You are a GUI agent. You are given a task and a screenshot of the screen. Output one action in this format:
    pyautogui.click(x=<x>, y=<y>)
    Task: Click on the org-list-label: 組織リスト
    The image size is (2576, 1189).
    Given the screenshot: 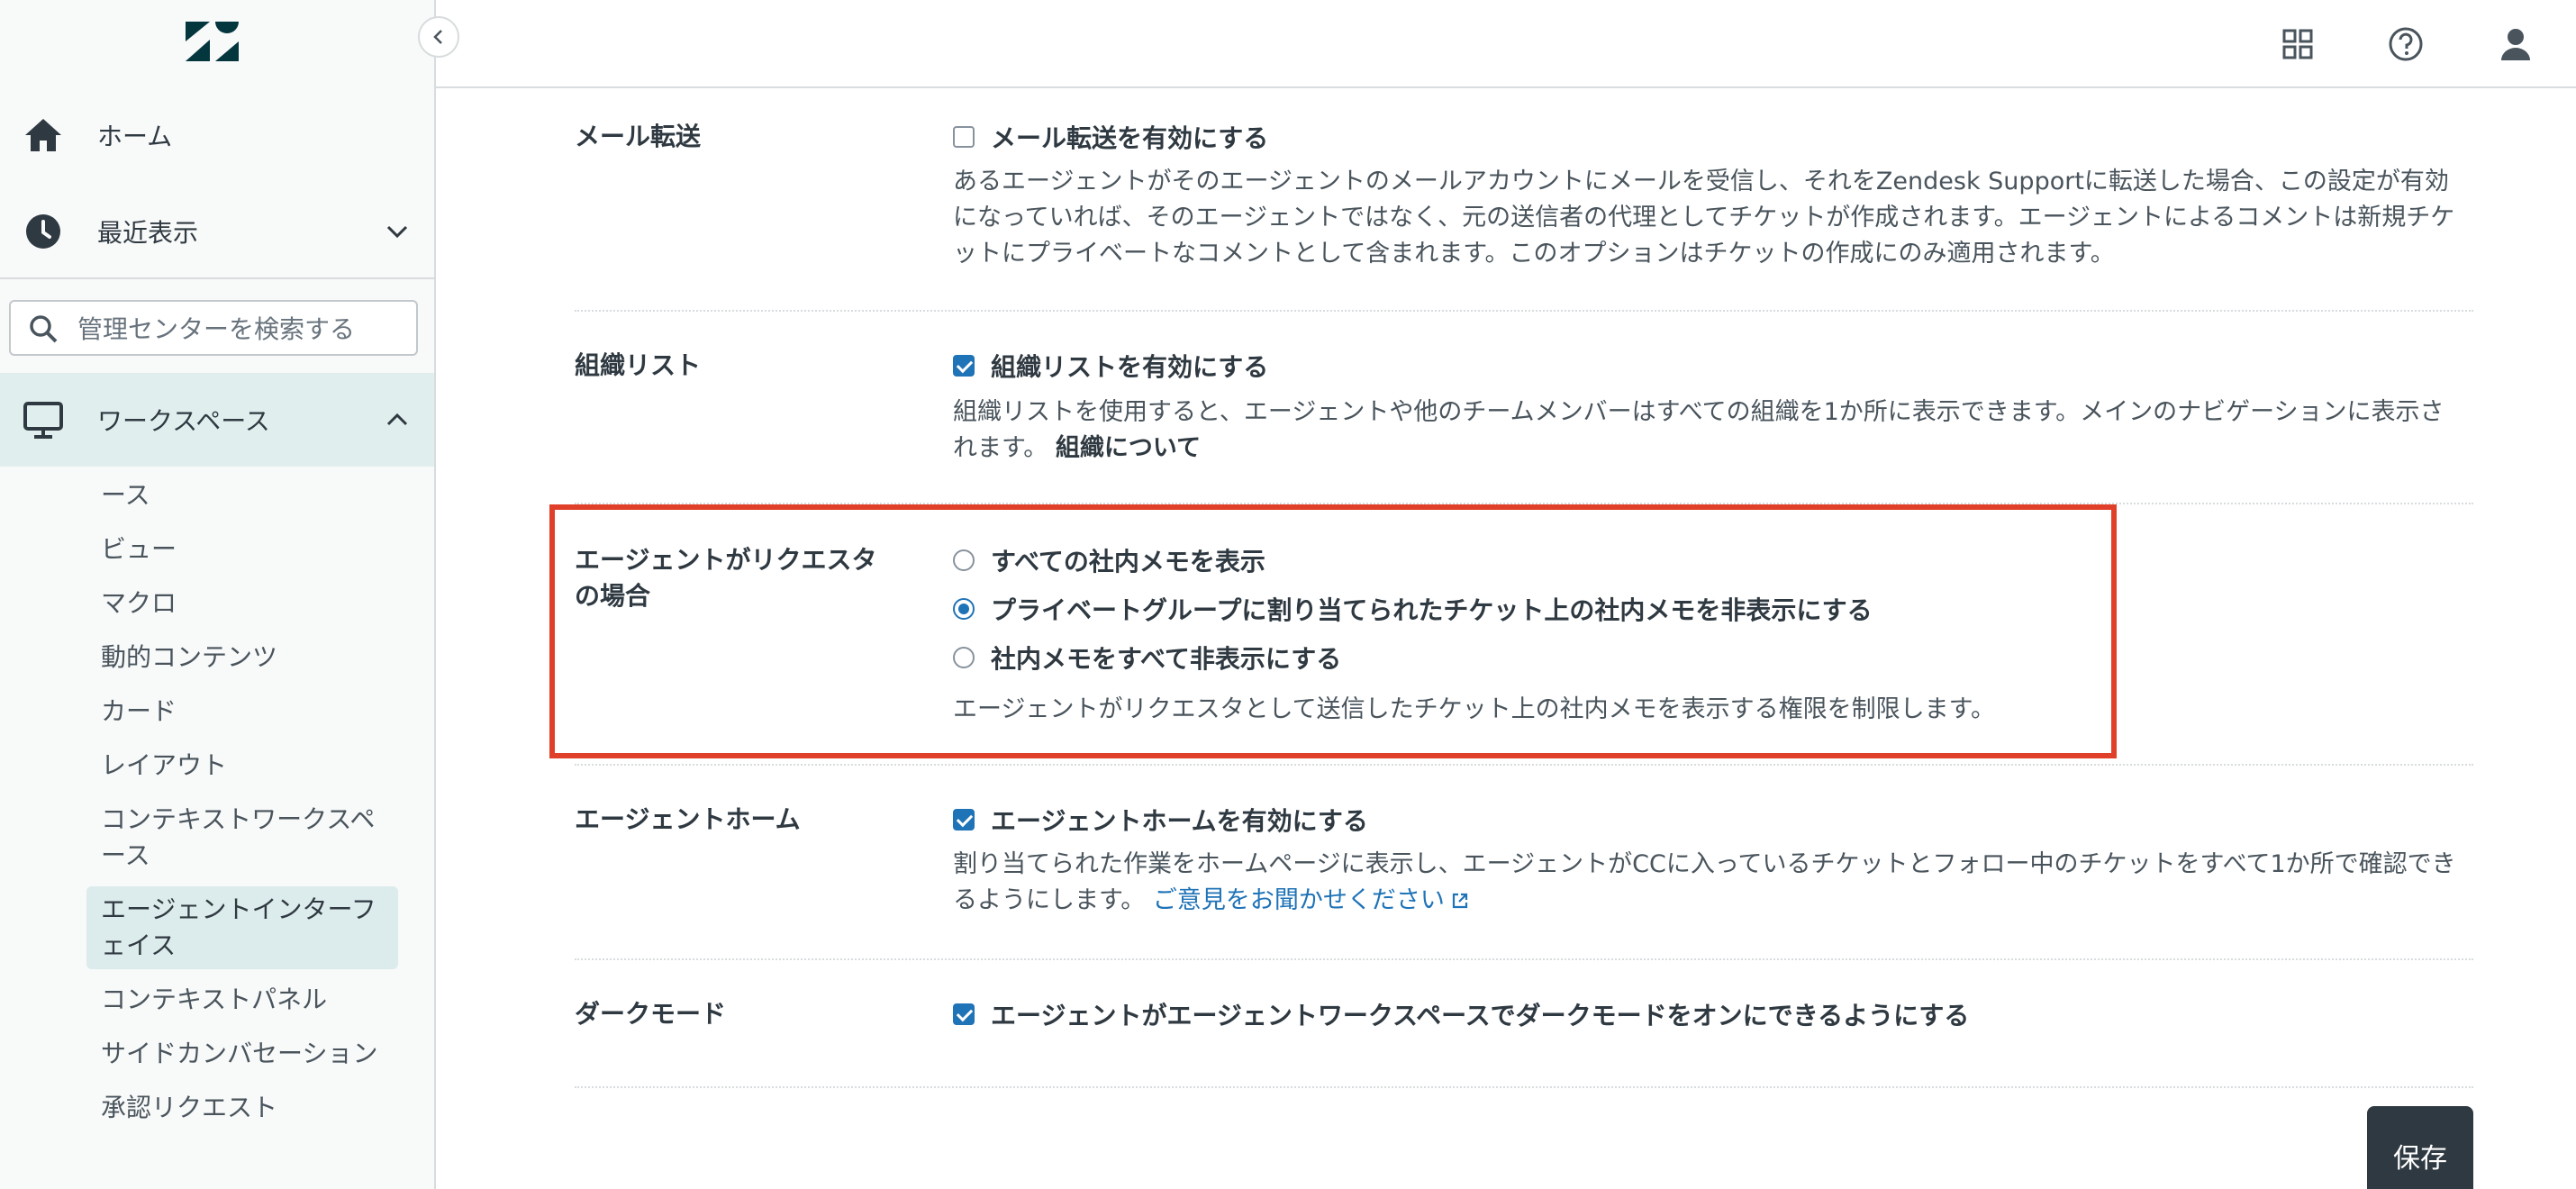 What is the action you would take?
    pyautogui.click(x=638, y=365)
    